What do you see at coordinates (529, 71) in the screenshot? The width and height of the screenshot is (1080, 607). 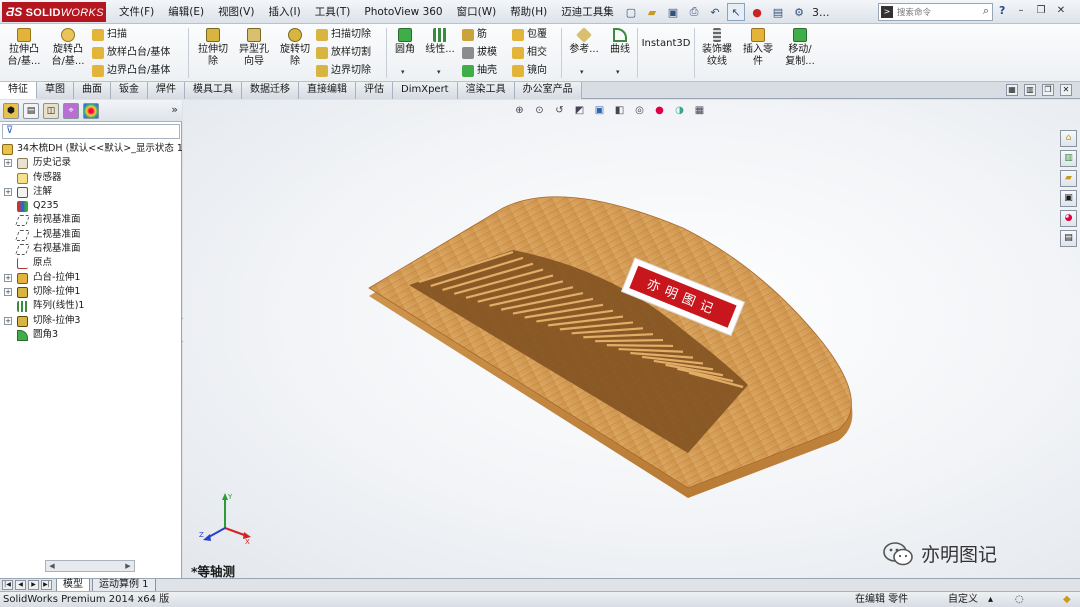 I see `mirror-button: 镜向` at bounding box center [529, 71].